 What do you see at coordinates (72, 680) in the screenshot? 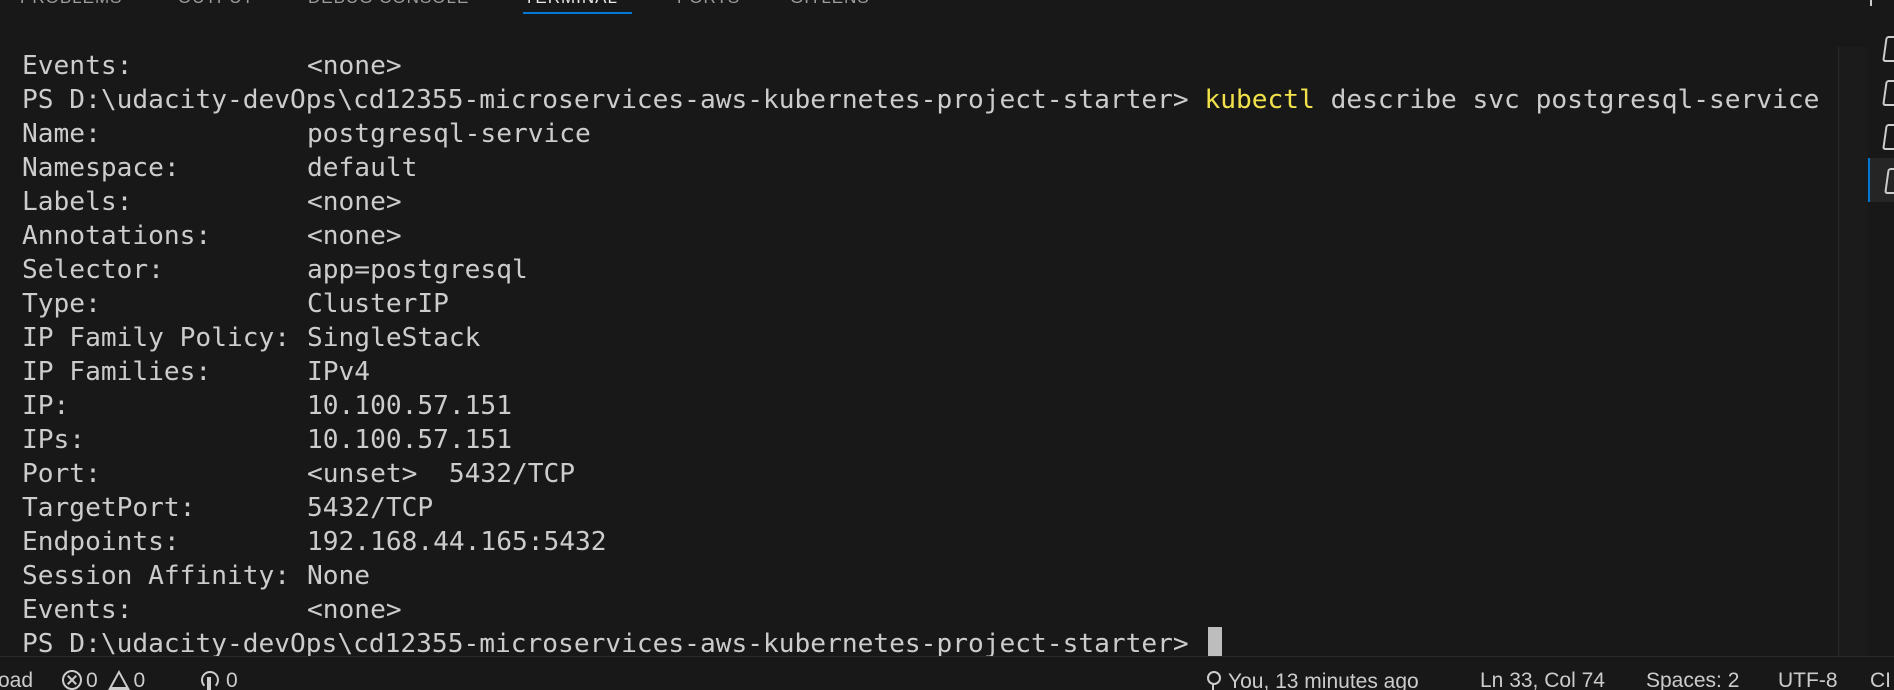
I see `error-icon` at bounding box center [72, 680].